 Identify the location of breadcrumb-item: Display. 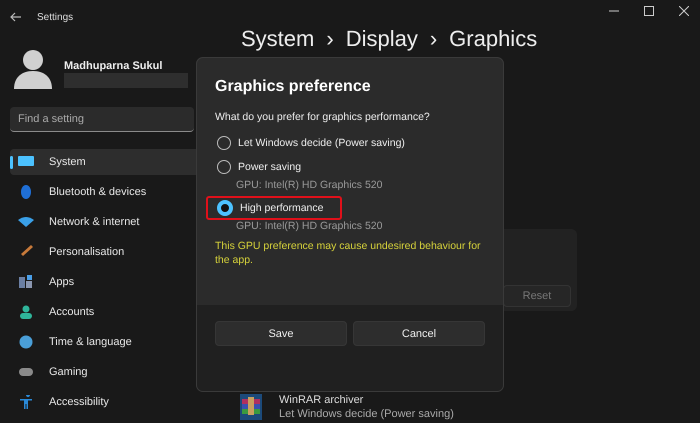
(382, 39).